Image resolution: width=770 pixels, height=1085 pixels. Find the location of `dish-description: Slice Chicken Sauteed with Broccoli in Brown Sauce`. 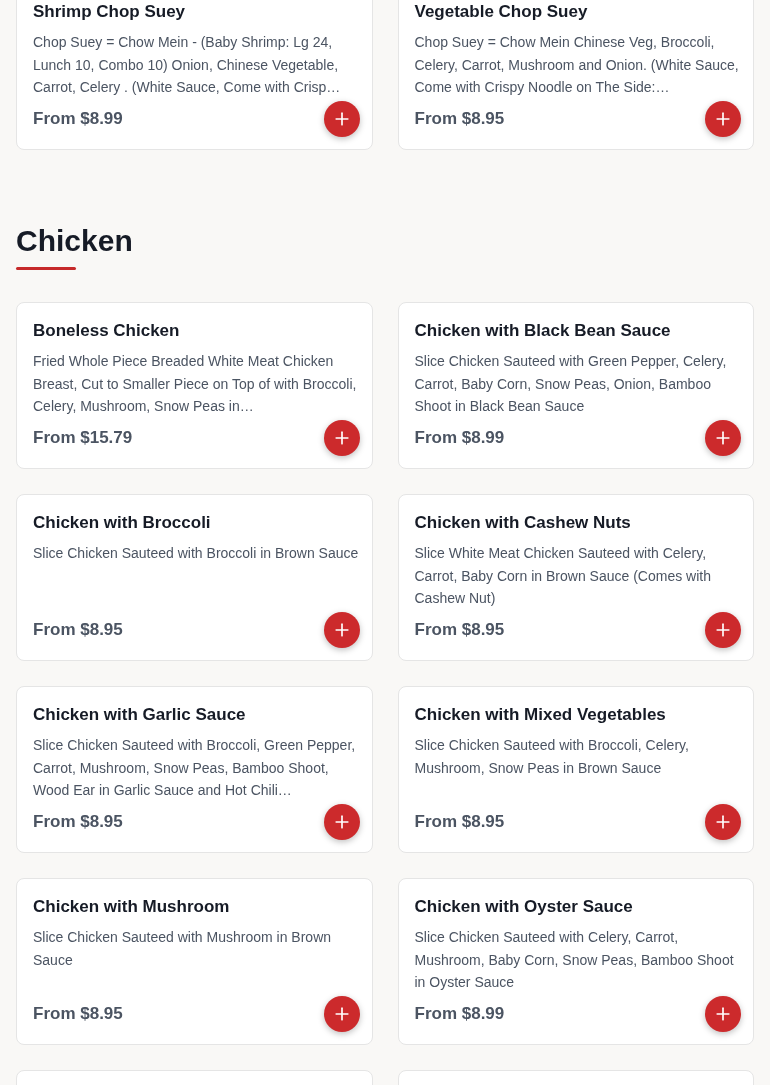

dish-description: Slice Chicken Sauteed with Broccoli in Brown Sauce is located at coordinates (196, 553).